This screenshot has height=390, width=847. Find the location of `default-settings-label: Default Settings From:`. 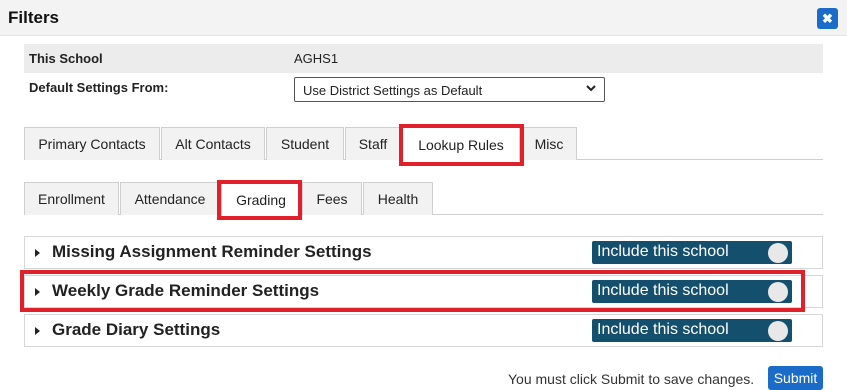

default-settings-label: Default Settings From: is located at coordinates (99, 87).